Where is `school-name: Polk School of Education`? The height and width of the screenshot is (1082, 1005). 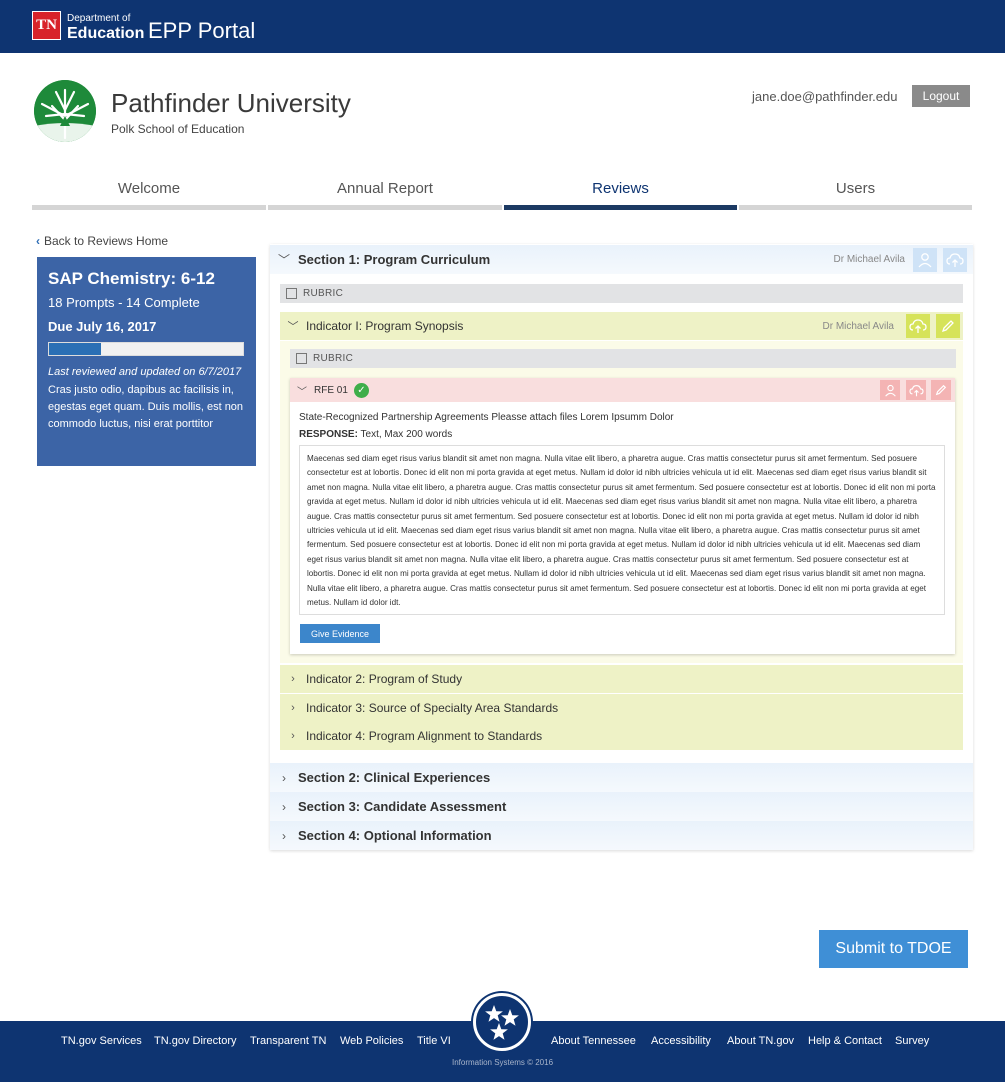
school-name: Polk School of Education is located at coordinates (178, 129).